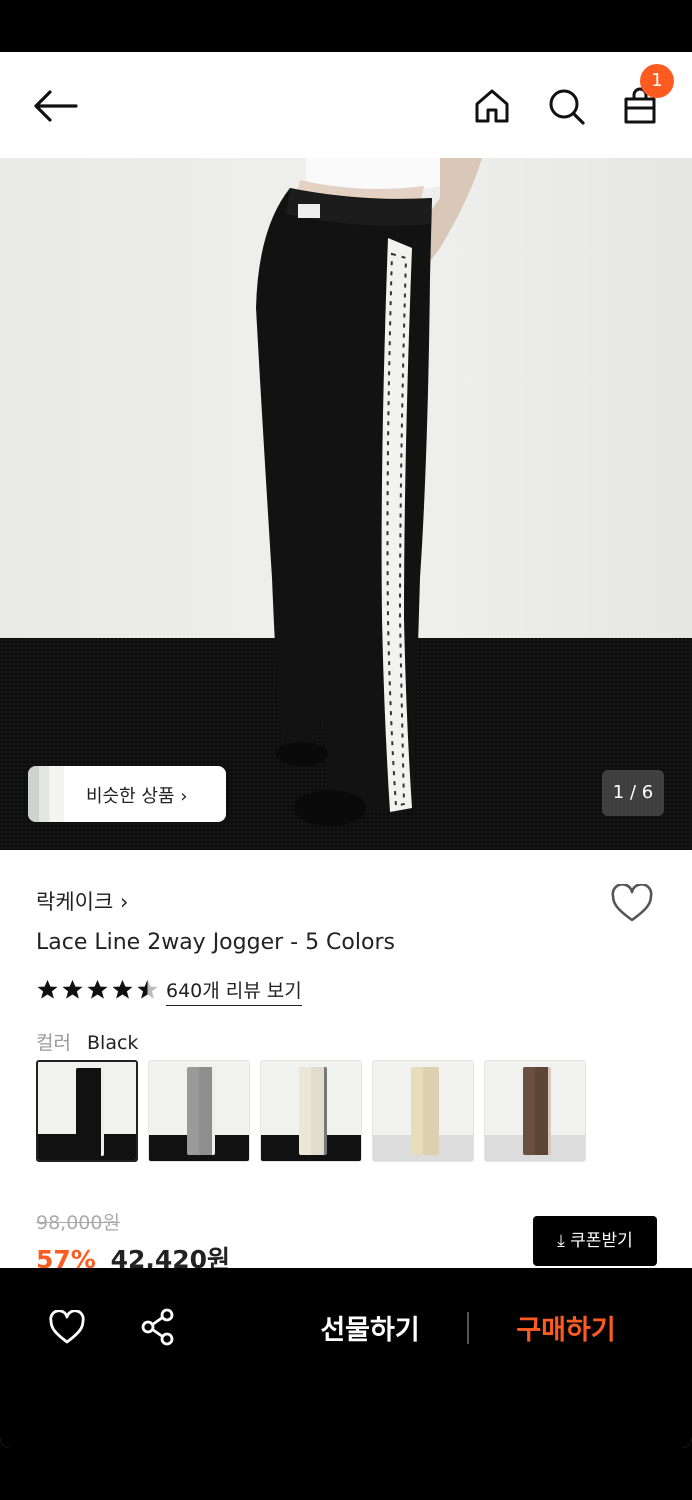 The width and height of the screenshot is (692, 1500). Describe the element at coordinates (633, 793) in the screenshot. I see `image-counter: 1 / 6` at that location.